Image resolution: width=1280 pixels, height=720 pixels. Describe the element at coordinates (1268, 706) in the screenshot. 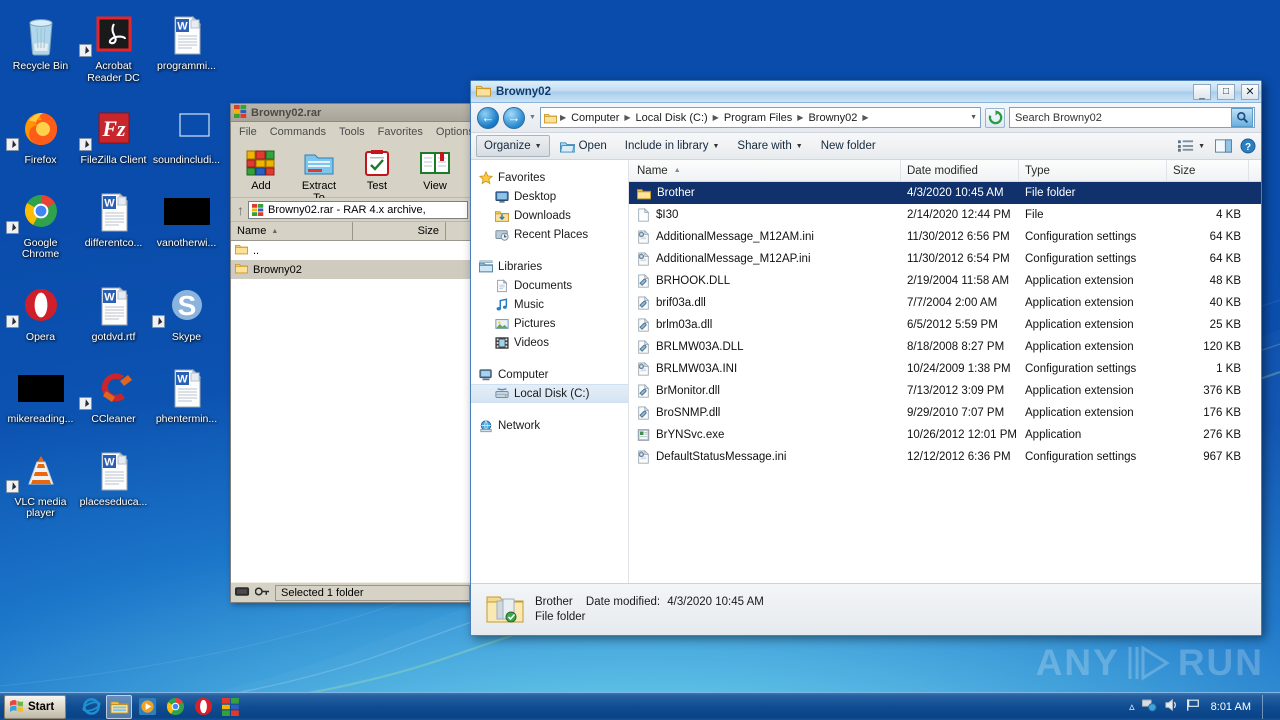

I see `show-desktop-button` at that location.